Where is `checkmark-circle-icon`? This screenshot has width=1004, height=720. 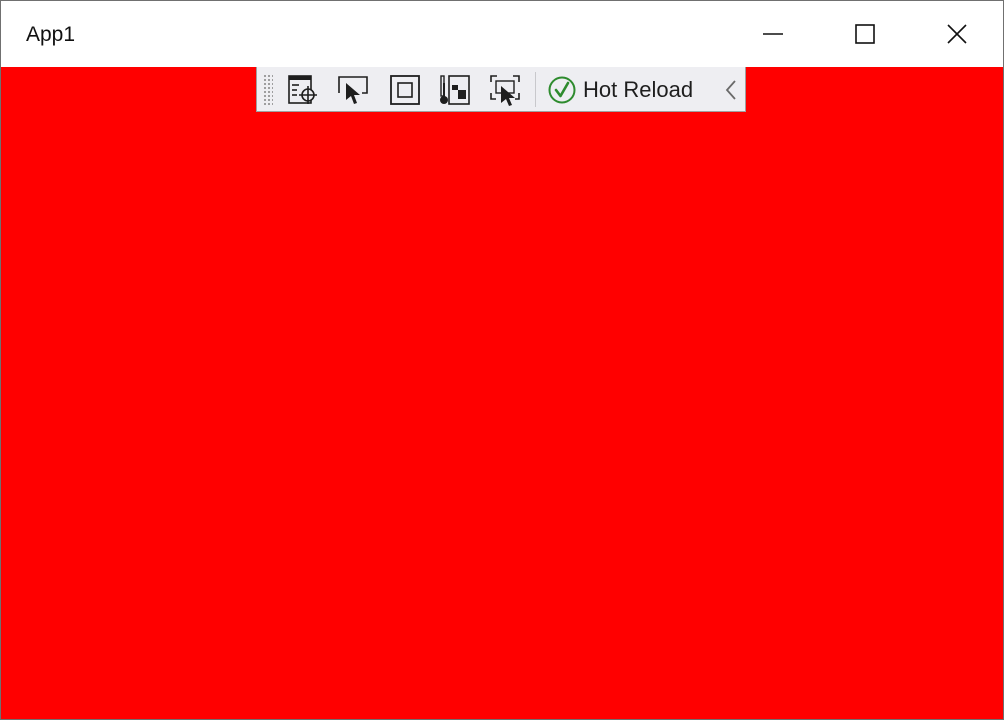
checkmark-circle-icon is located at coordinates (562, 90).